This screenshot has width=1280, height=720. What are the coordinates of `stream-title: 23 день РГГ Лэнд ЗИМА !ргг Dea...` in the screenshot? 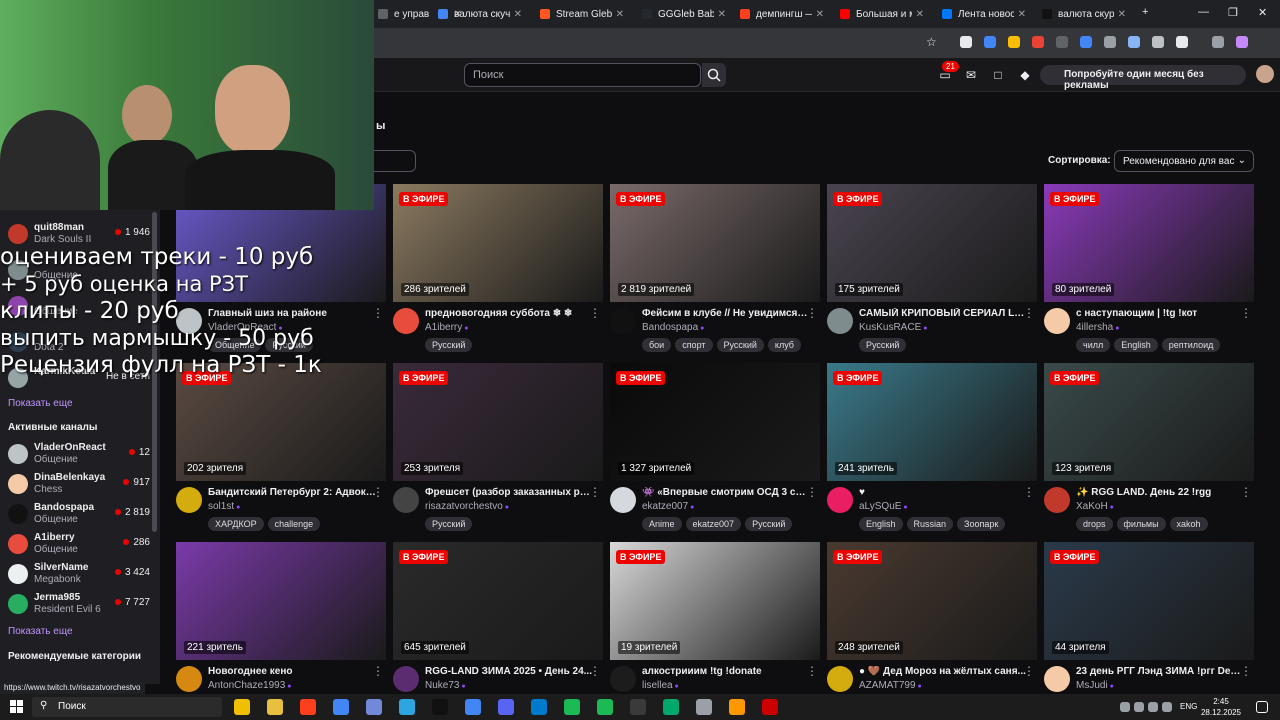 It's located at (1160, 671).